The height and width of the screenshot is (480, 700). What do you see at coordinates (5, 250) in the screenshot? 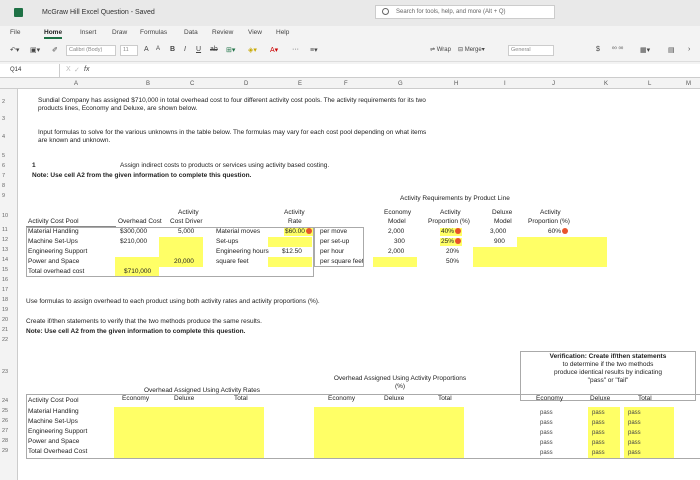
I see `row-header: 13` at bounding box center [5, 250].